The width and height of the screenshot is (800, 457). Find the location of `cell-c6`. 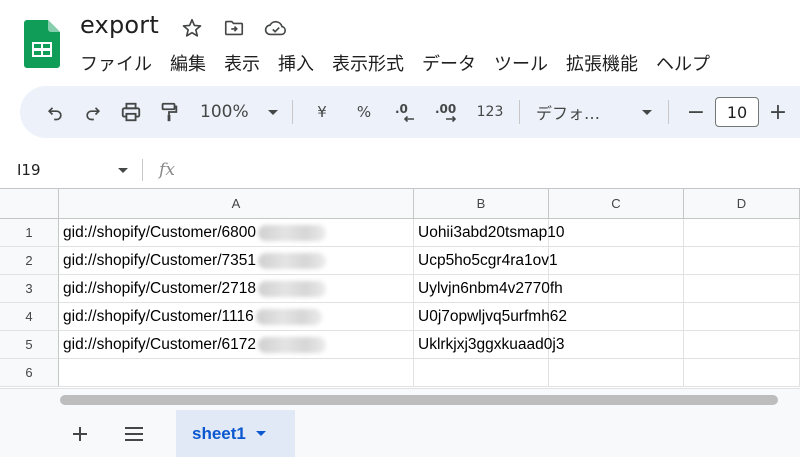

cell-c6 is located at coordinates (616, 373).